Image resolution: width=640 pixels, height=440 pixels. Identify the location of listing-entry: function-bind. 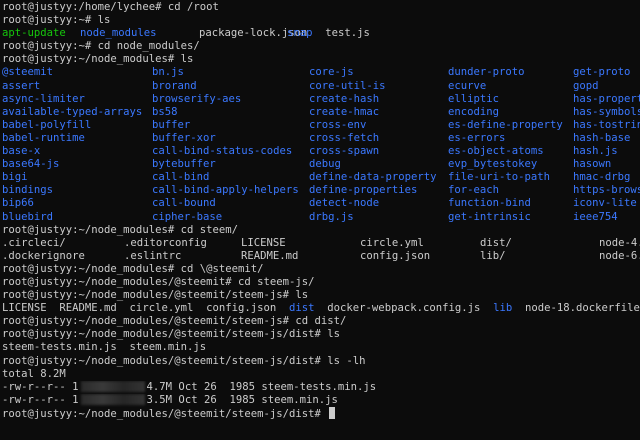
(489, 203).